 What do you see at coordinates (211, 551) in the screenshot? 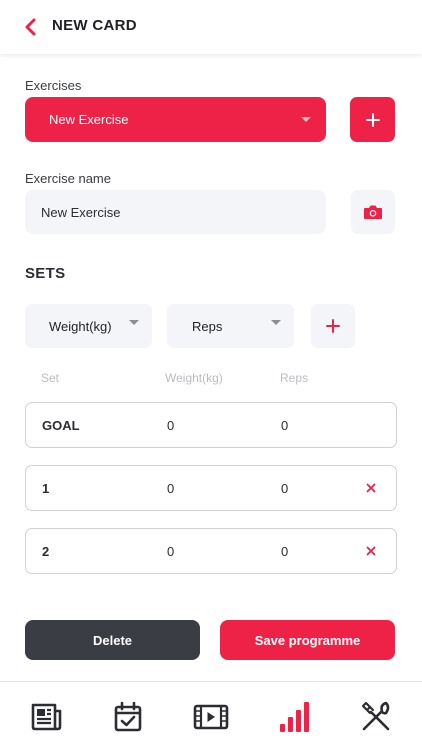
I see `set-row: 2 0 0` at bounding box center [211, 551].